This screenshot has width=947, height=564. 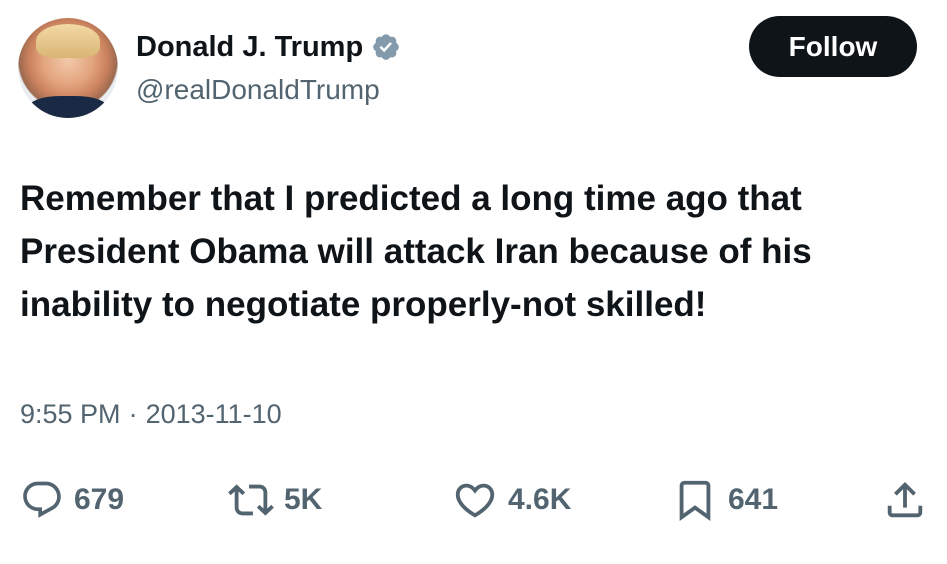 I want to click on heart-icon, so click(x=475, y=500).